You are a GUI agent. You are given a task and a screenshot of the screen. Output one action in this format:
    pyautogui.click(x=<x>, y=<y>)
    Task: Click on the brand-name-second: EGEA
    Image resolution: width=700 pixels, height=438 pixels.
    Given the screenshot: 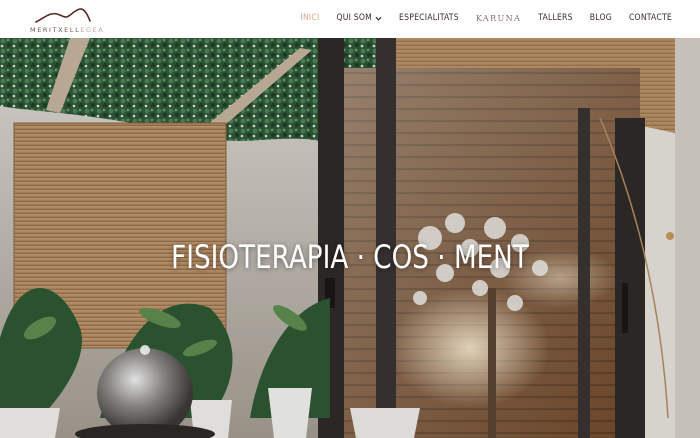 What is the action you would take?
    pyautogui.click(x=92, y=30)
    